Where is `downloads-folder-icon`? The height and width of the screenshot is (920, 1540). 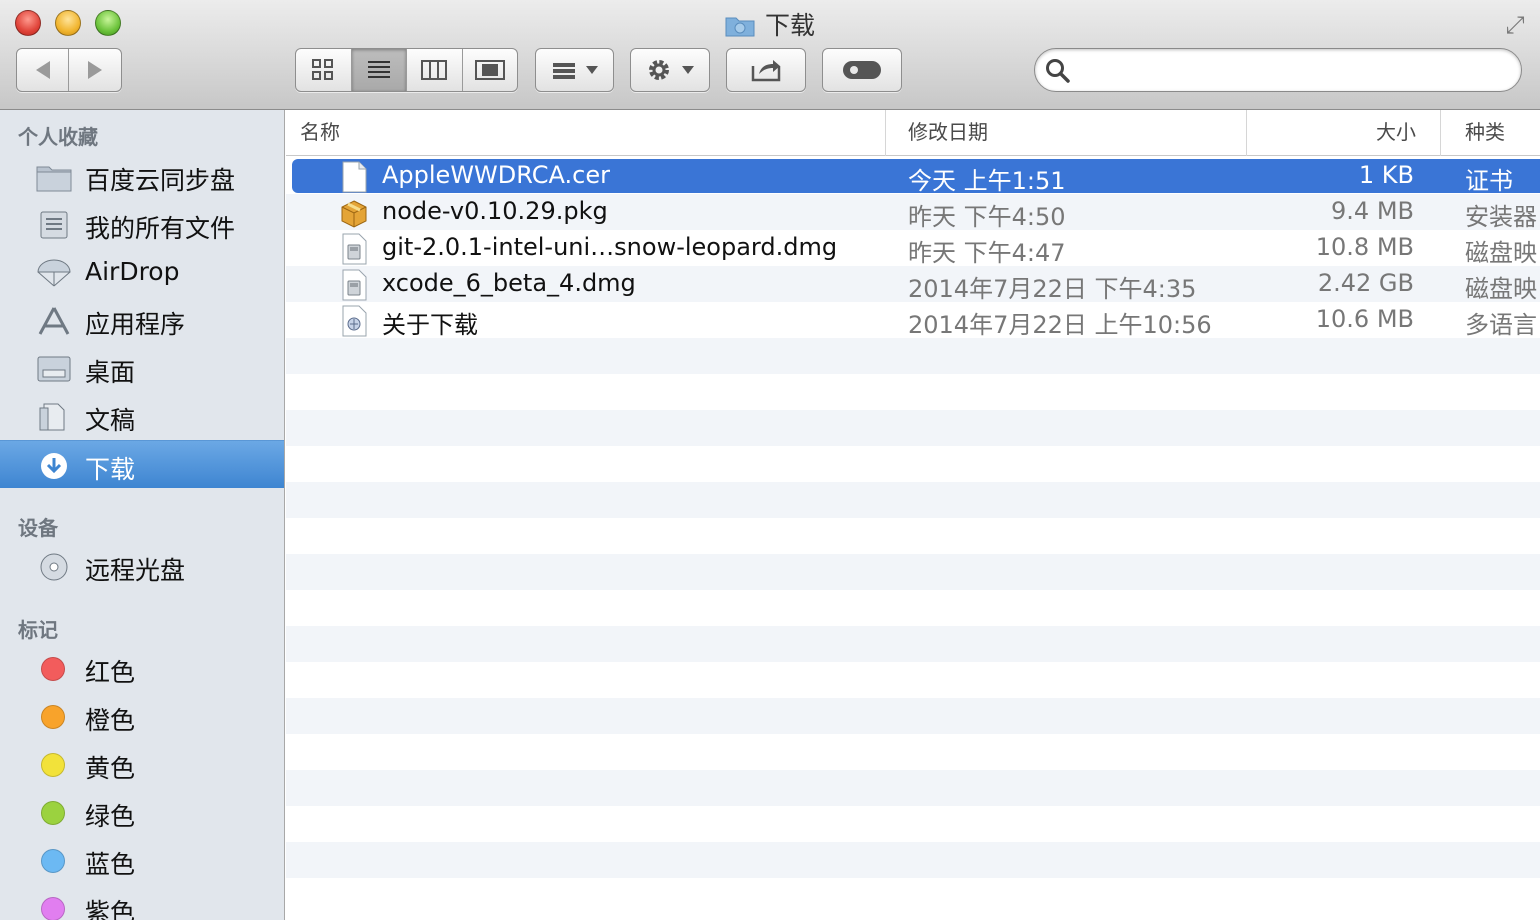 downloads-folder-icon is located at coordinates (740, 27).